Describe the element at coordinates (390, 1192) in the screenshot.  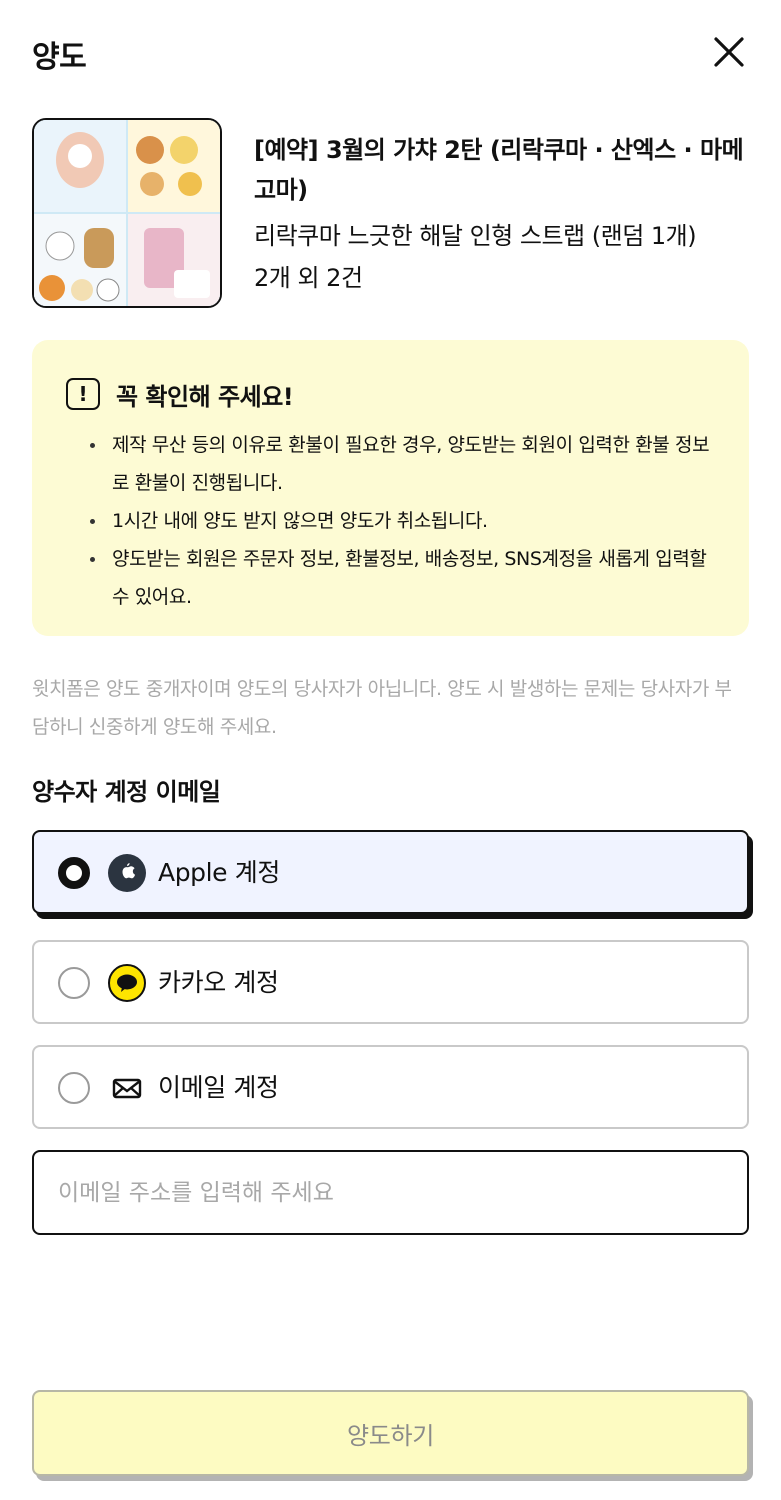
I see `email-input` at that location.